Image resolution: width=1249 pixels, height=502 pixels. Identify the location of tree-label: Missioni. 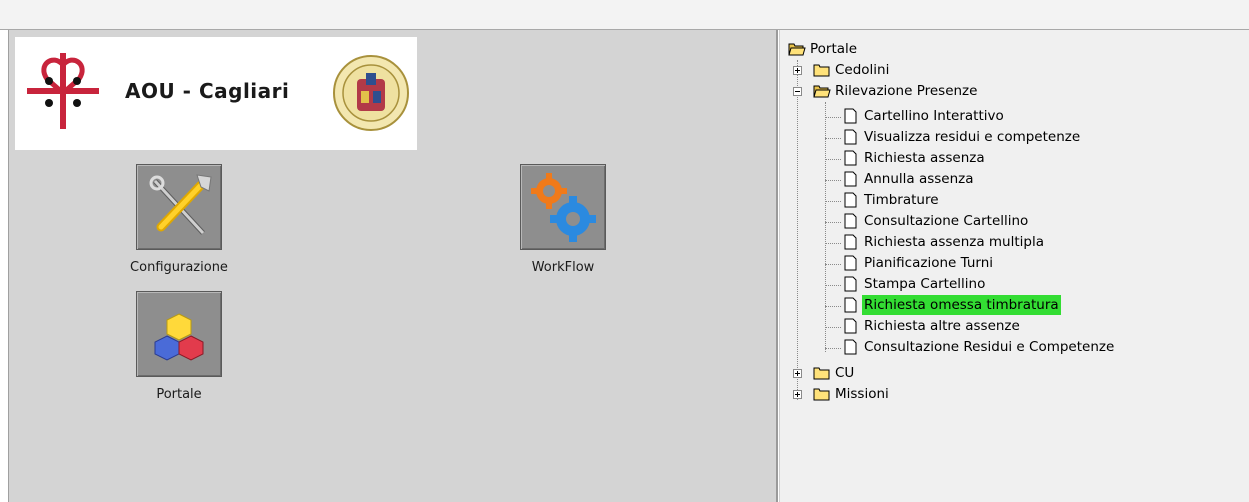
(862, 394).